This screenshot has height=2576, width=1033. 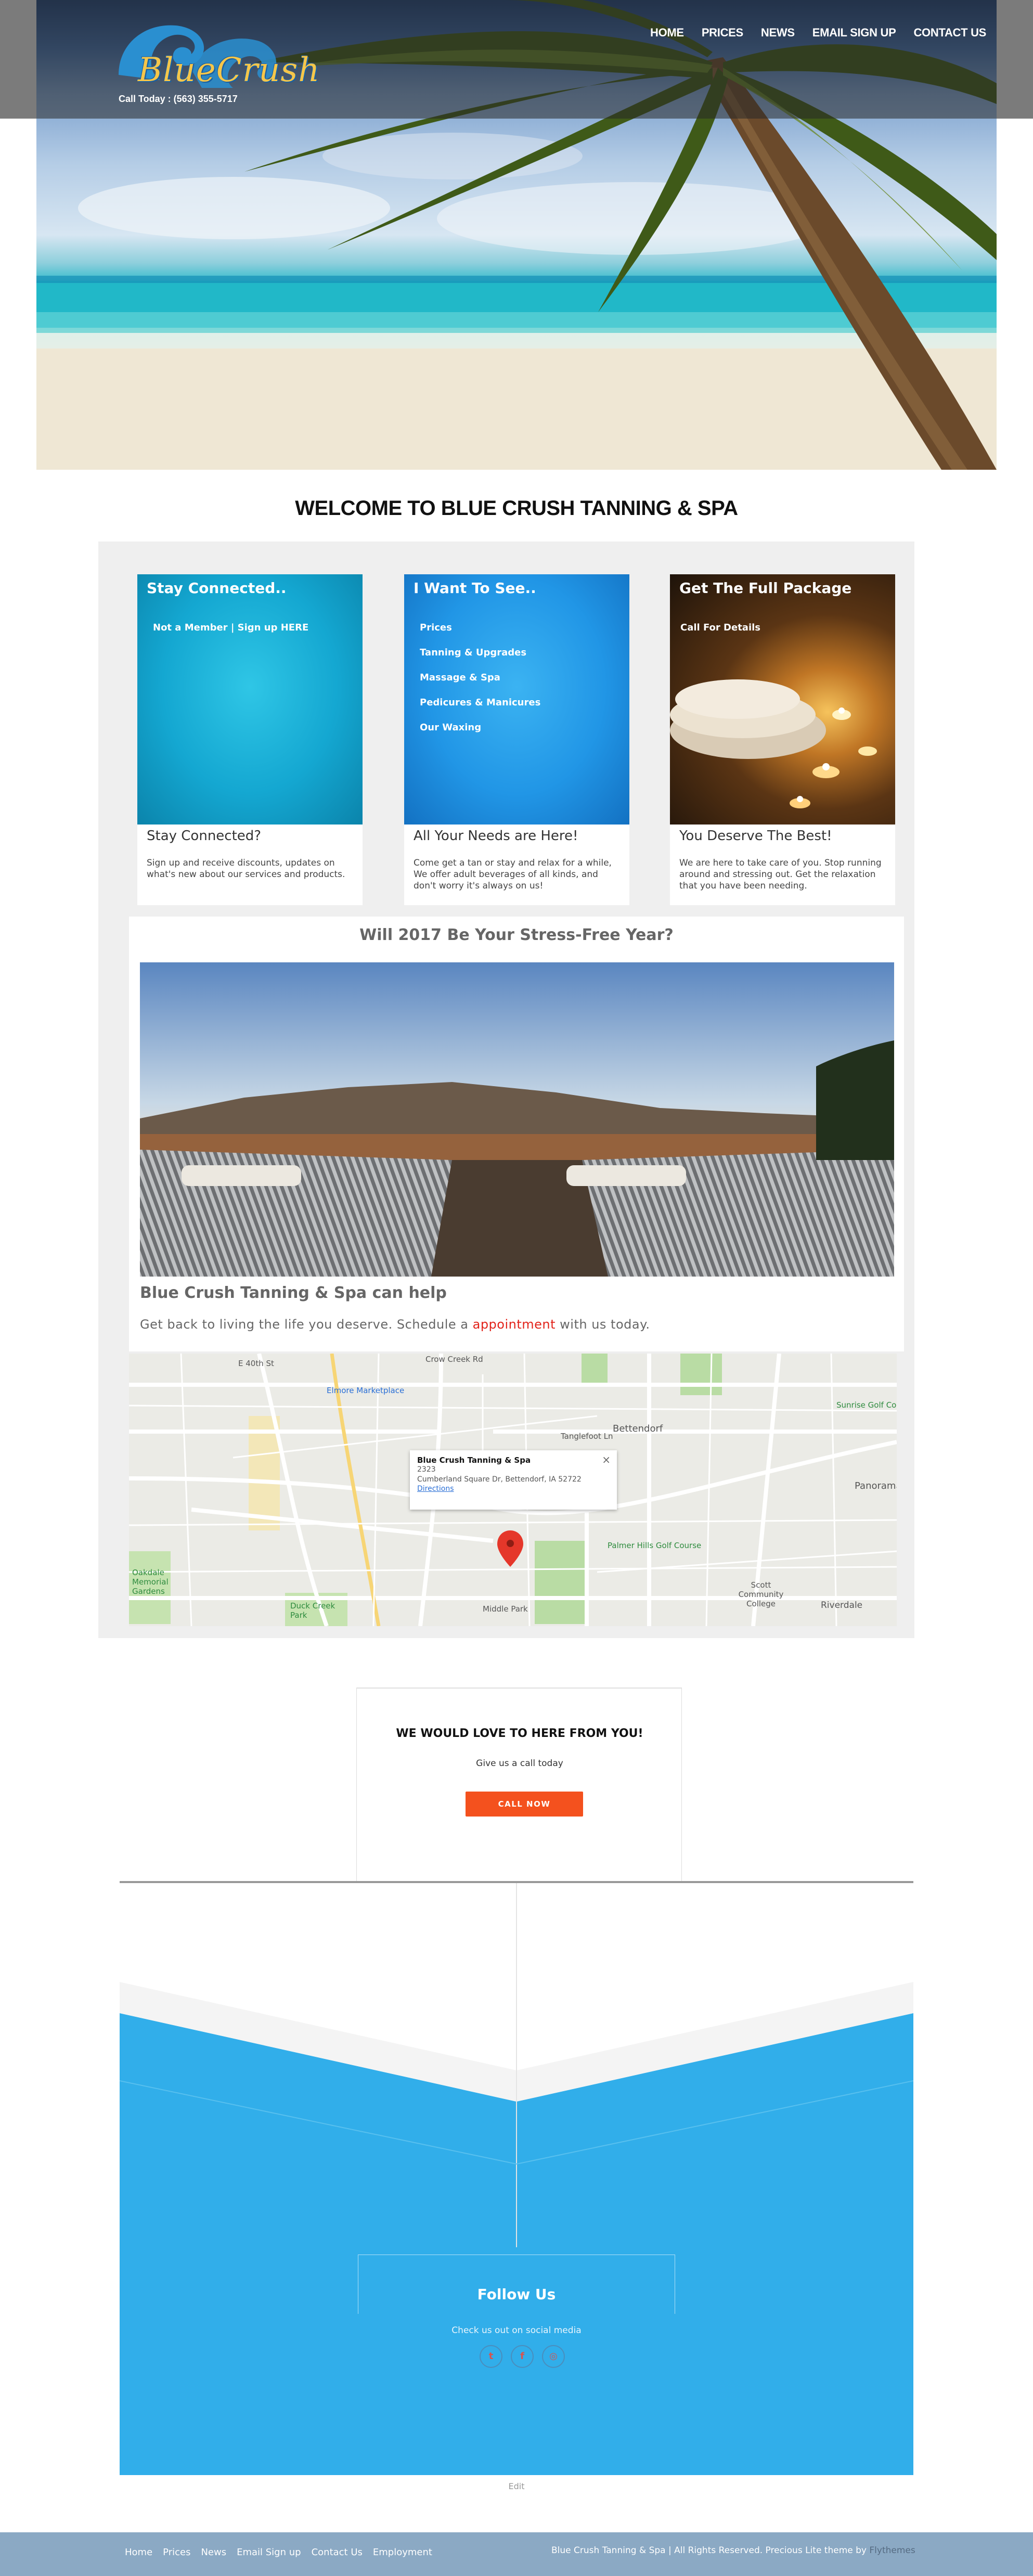 I want to click on map-label-bettendorf: Bettendorf, so click(x=638, y=1428).